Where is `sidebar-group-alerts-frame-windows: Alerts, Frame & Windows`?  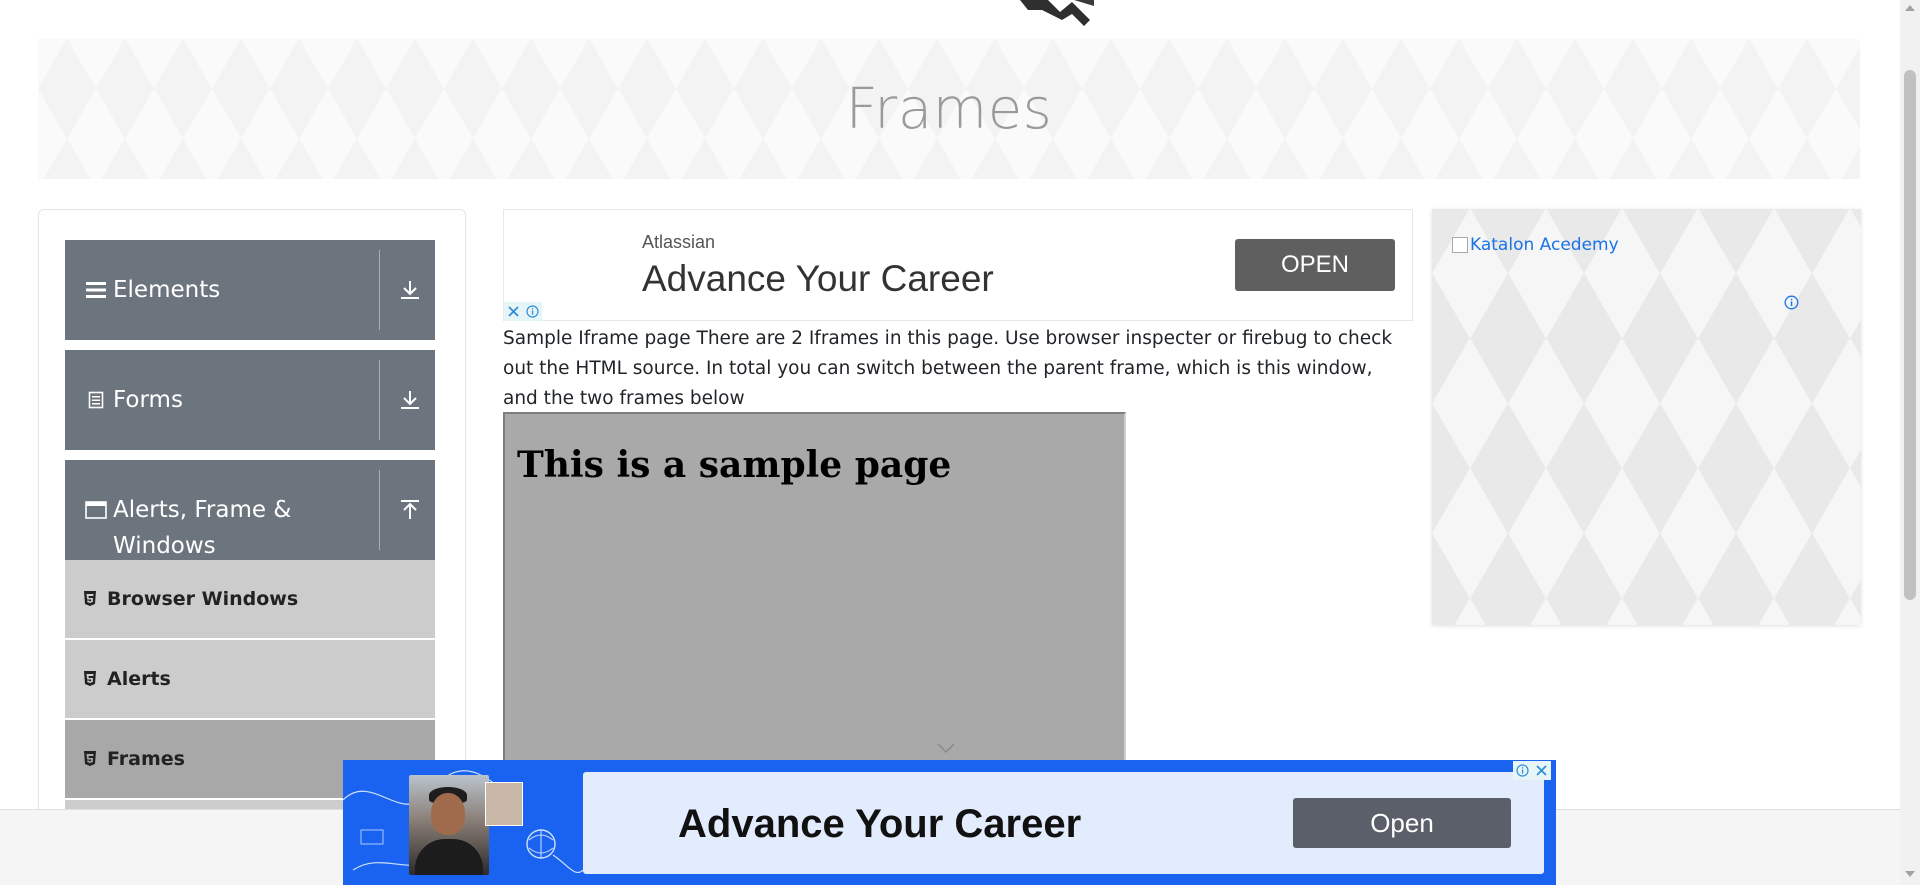
sidebar-group-alerts-frame-windows: Alerts, Frame & Windows is located at coordinates (250, 510).